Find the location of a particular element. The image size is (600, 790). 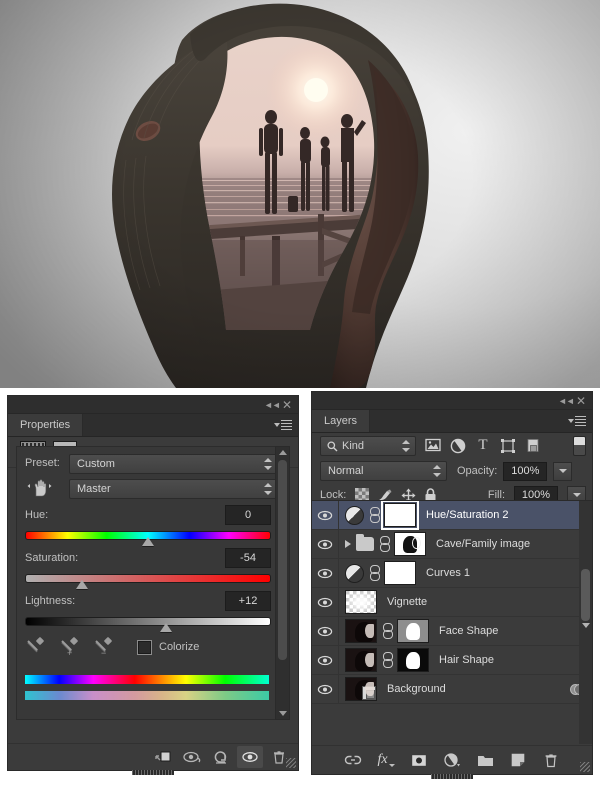

preset-value: Custom is located at coordinates (96, 464).